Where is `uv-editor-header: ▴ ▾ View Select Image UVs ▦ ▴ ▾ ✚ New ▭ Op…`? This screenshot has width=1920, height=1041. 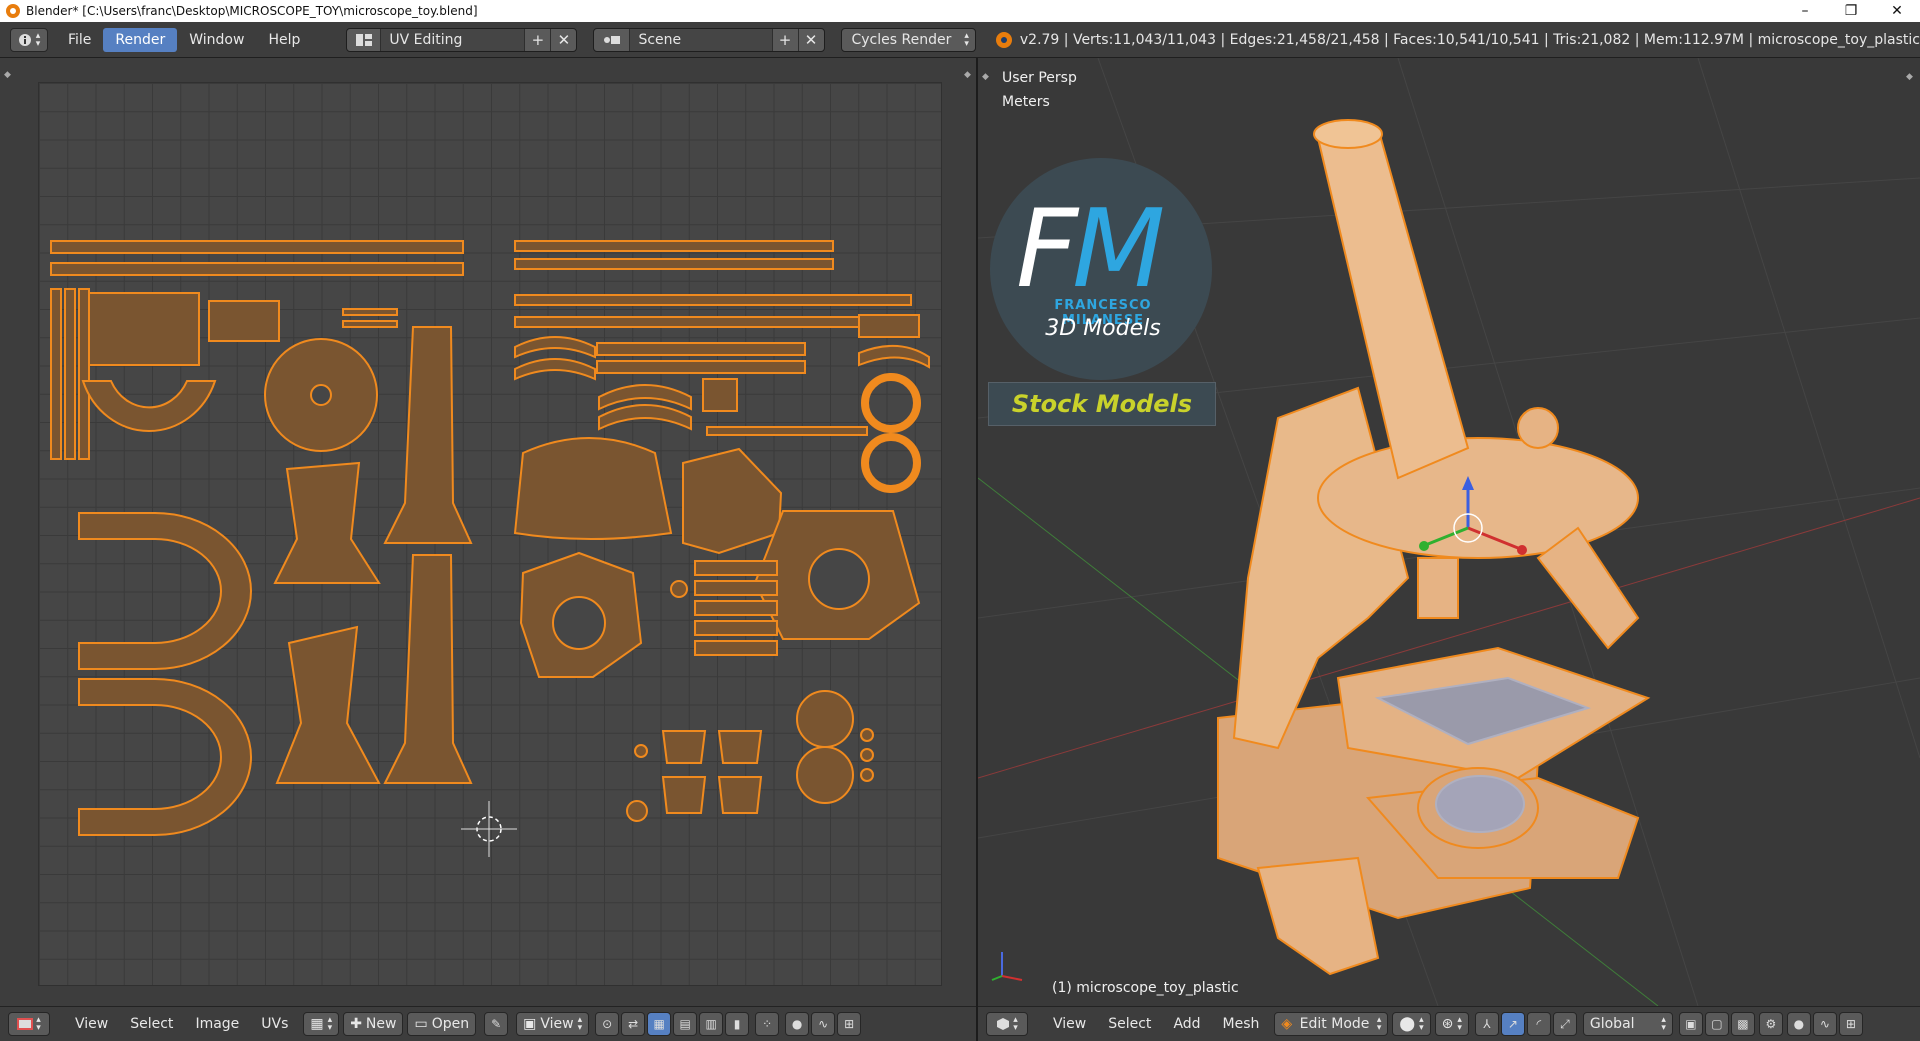
uv-editor-header: ▴ ▾ View Select Image UVs ▦ ▴ ▾ ✚ New ▭ Op… is located at coordinates (488, 1023).